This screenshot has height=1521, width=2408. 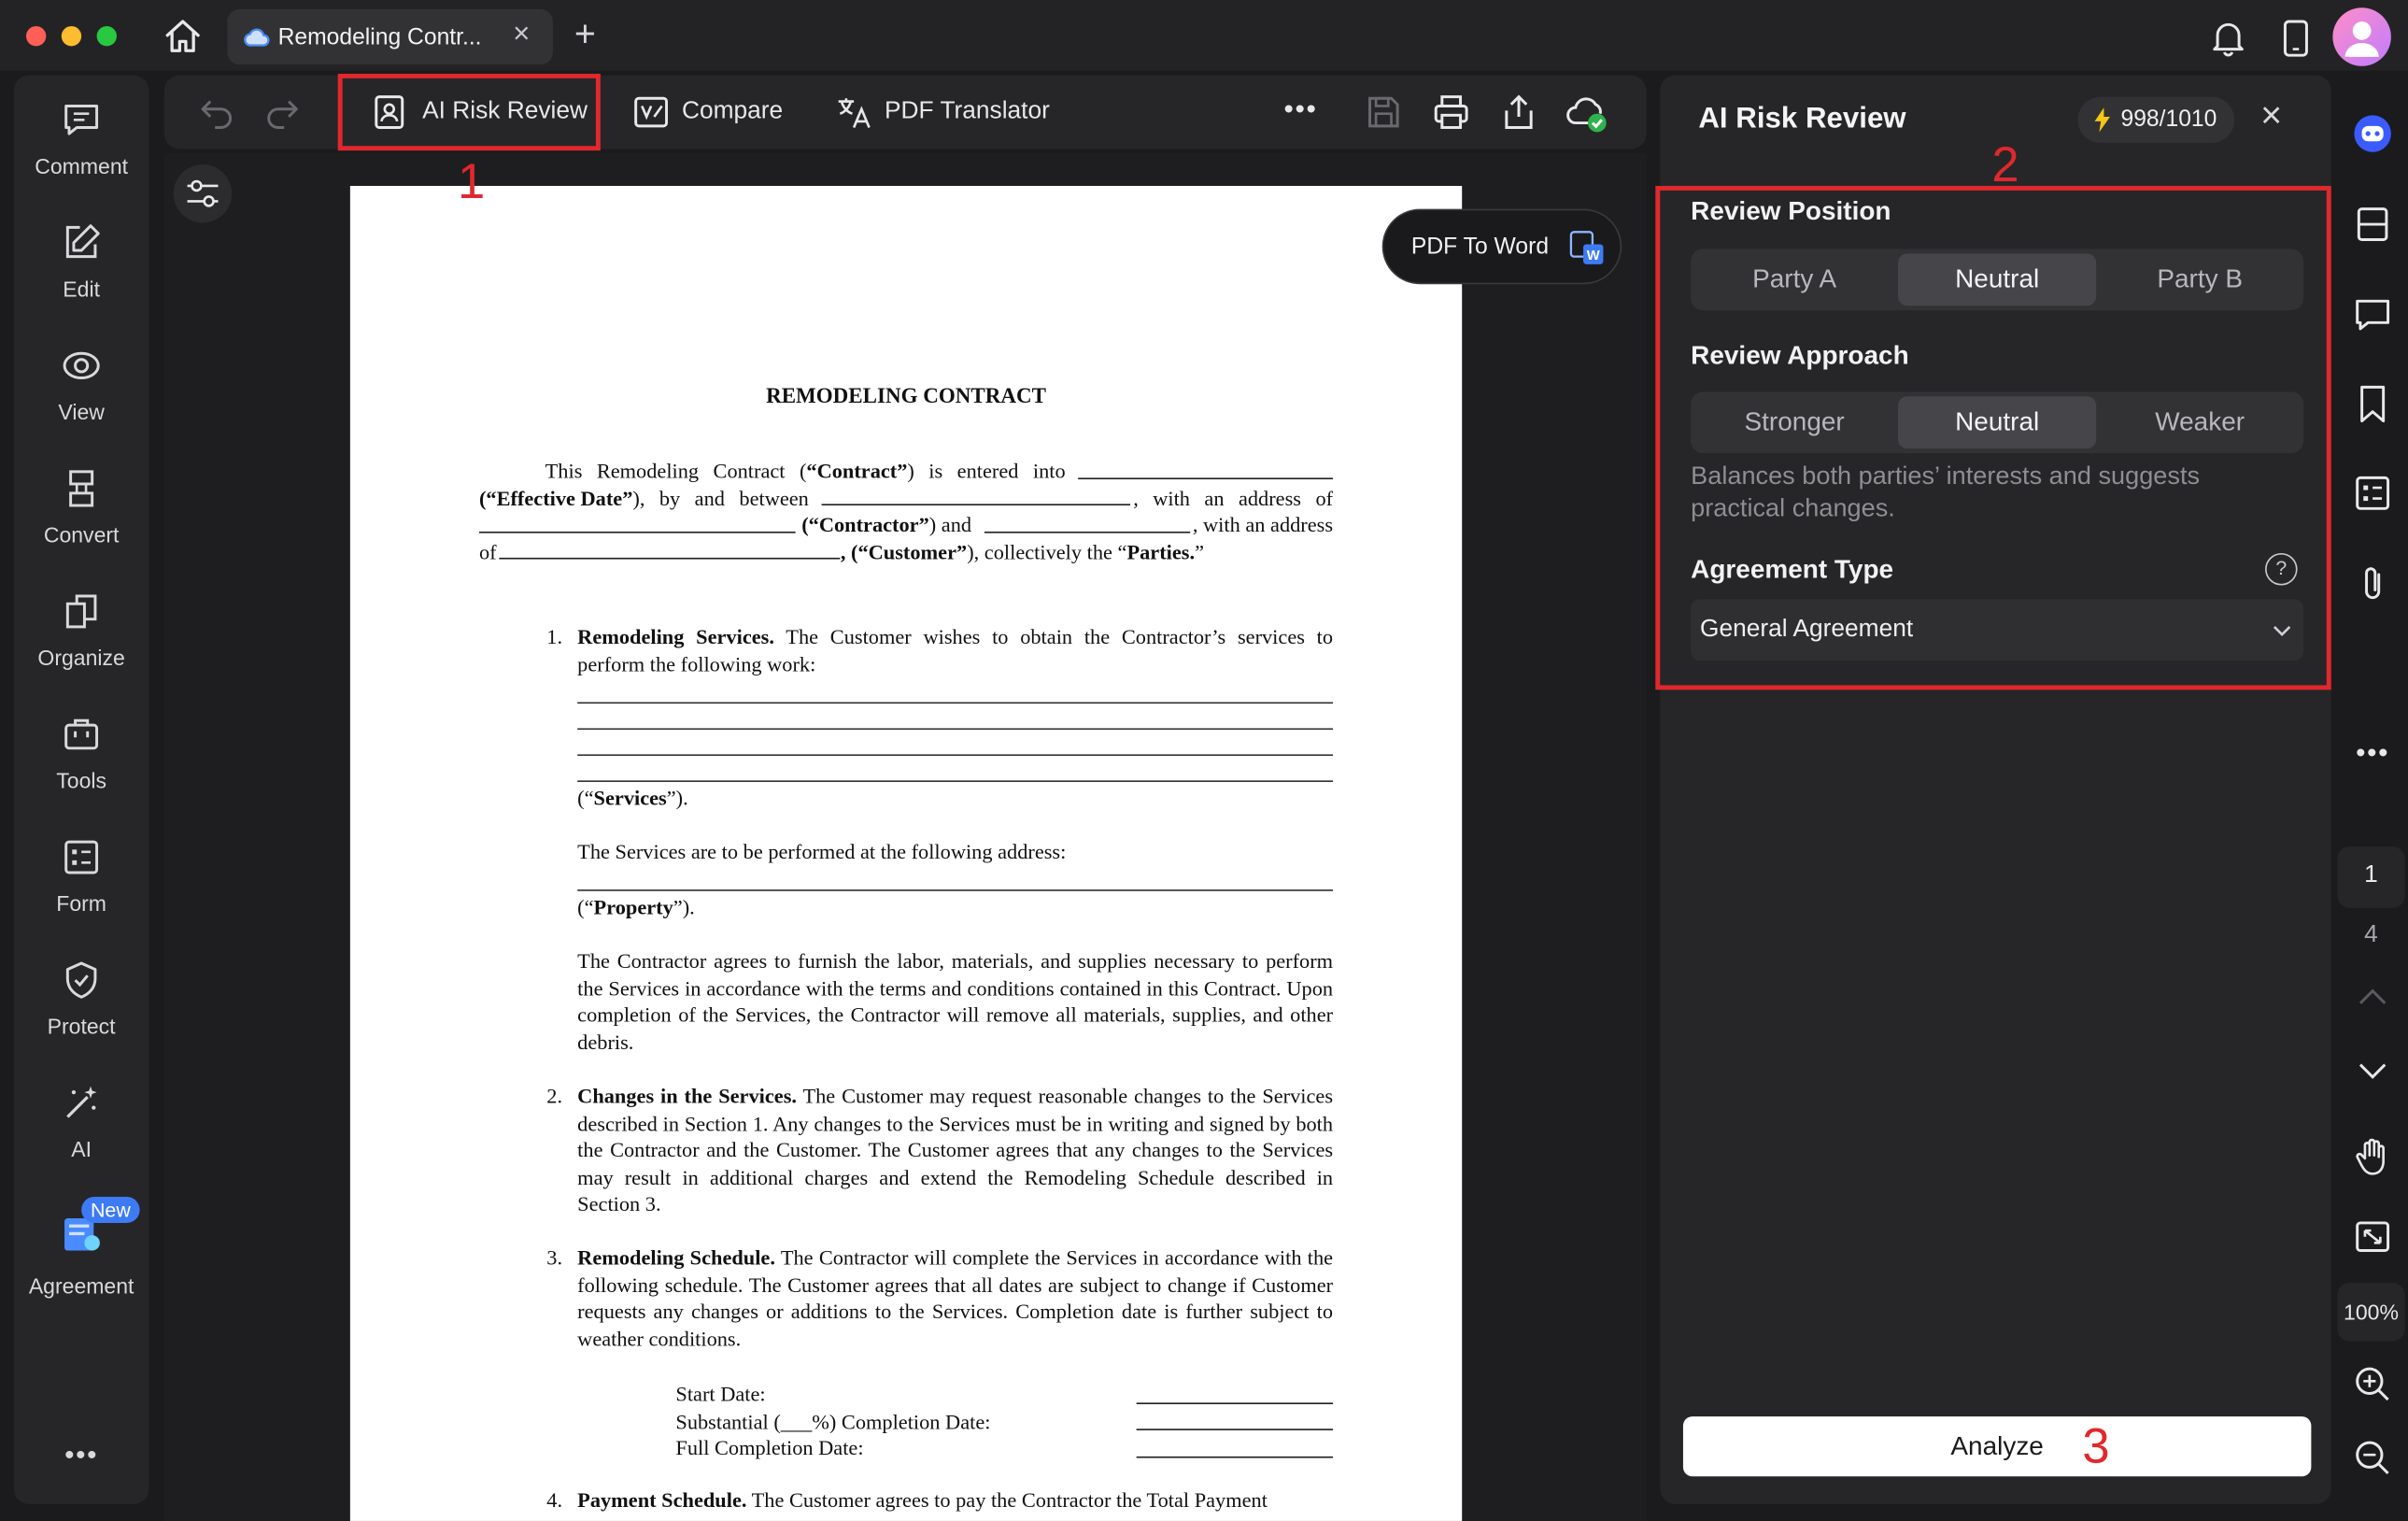 What do you see at coordinates (2372, 315) in the screenshot?
I see `comment-list-icon` at bounding box center [2372, 315].